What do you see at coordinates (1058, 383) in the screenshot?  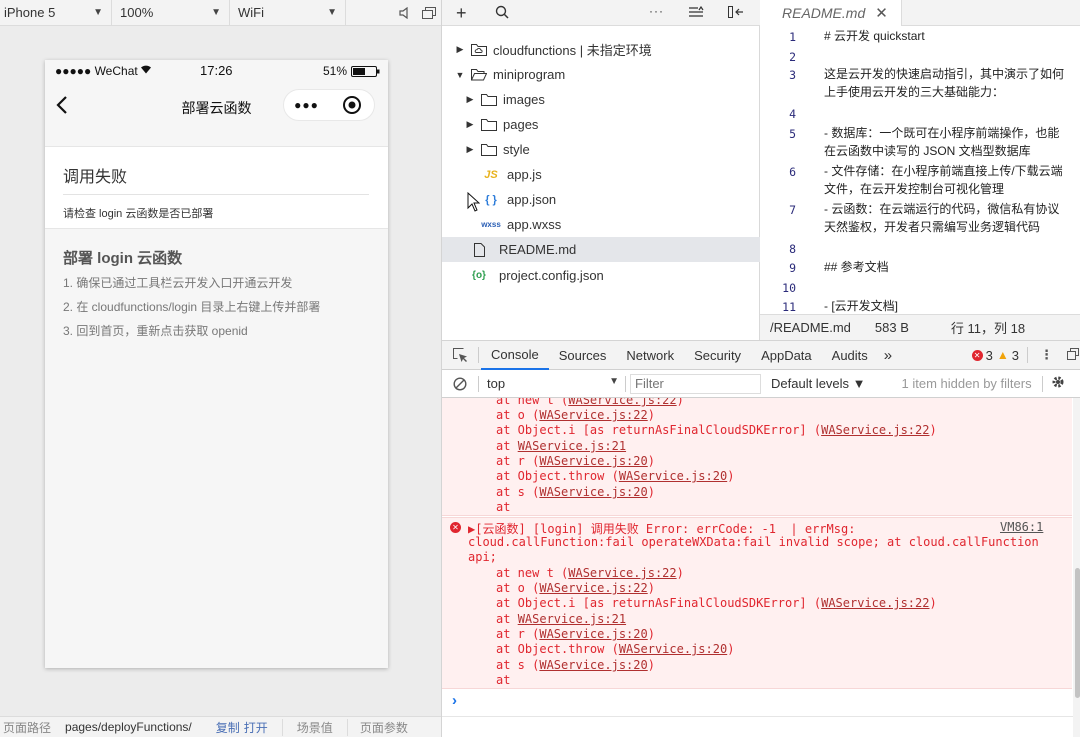 I see `console-settings-icon` at bounding box center [1058, 383].